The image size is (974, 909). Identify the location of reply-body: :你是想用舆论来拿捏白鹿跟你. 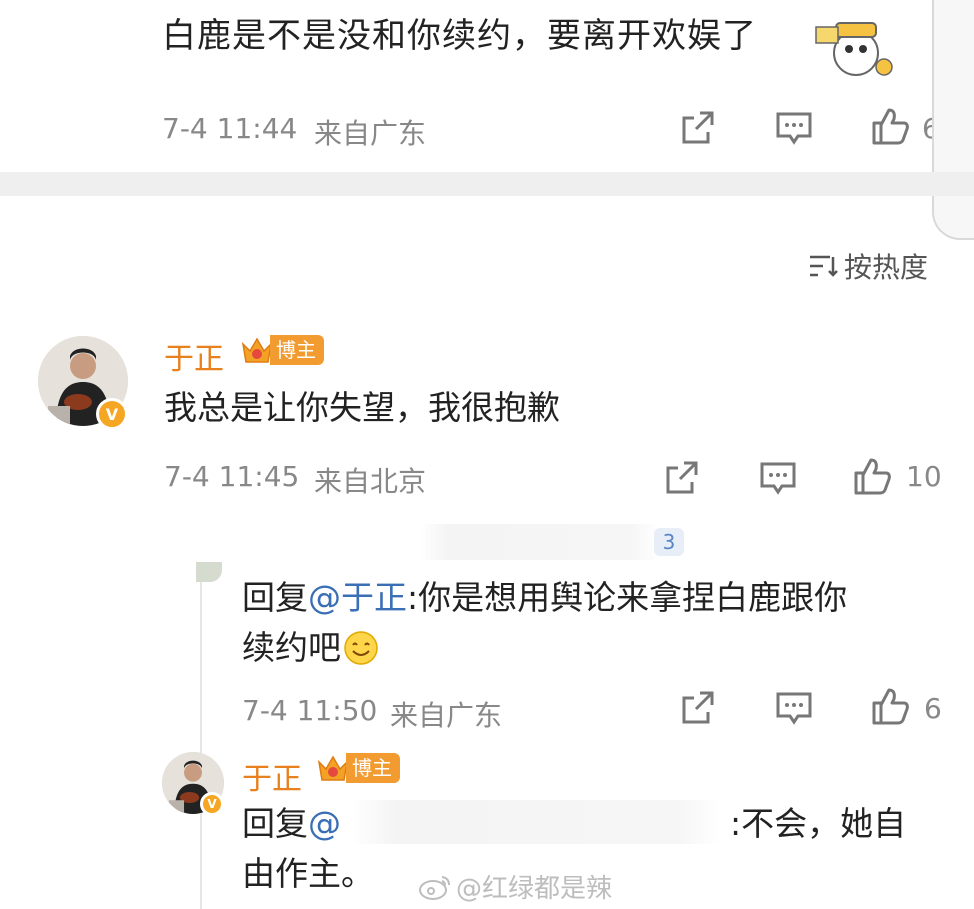
(627, 597).